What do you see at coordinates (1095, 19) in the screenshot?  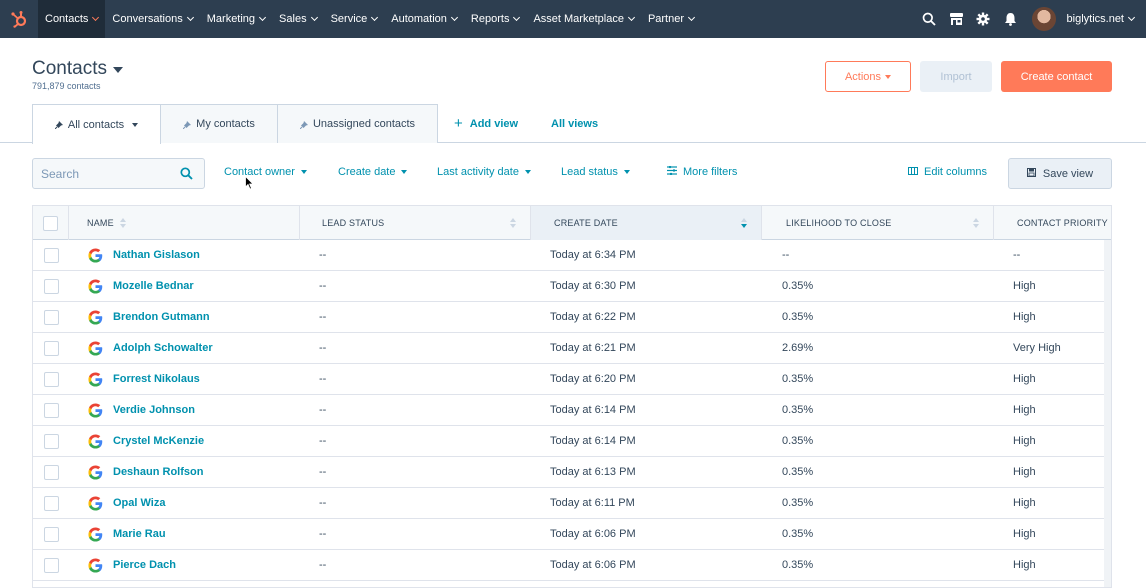 I see `account-name: biglytics.net` at bounding box center [1095, 19].